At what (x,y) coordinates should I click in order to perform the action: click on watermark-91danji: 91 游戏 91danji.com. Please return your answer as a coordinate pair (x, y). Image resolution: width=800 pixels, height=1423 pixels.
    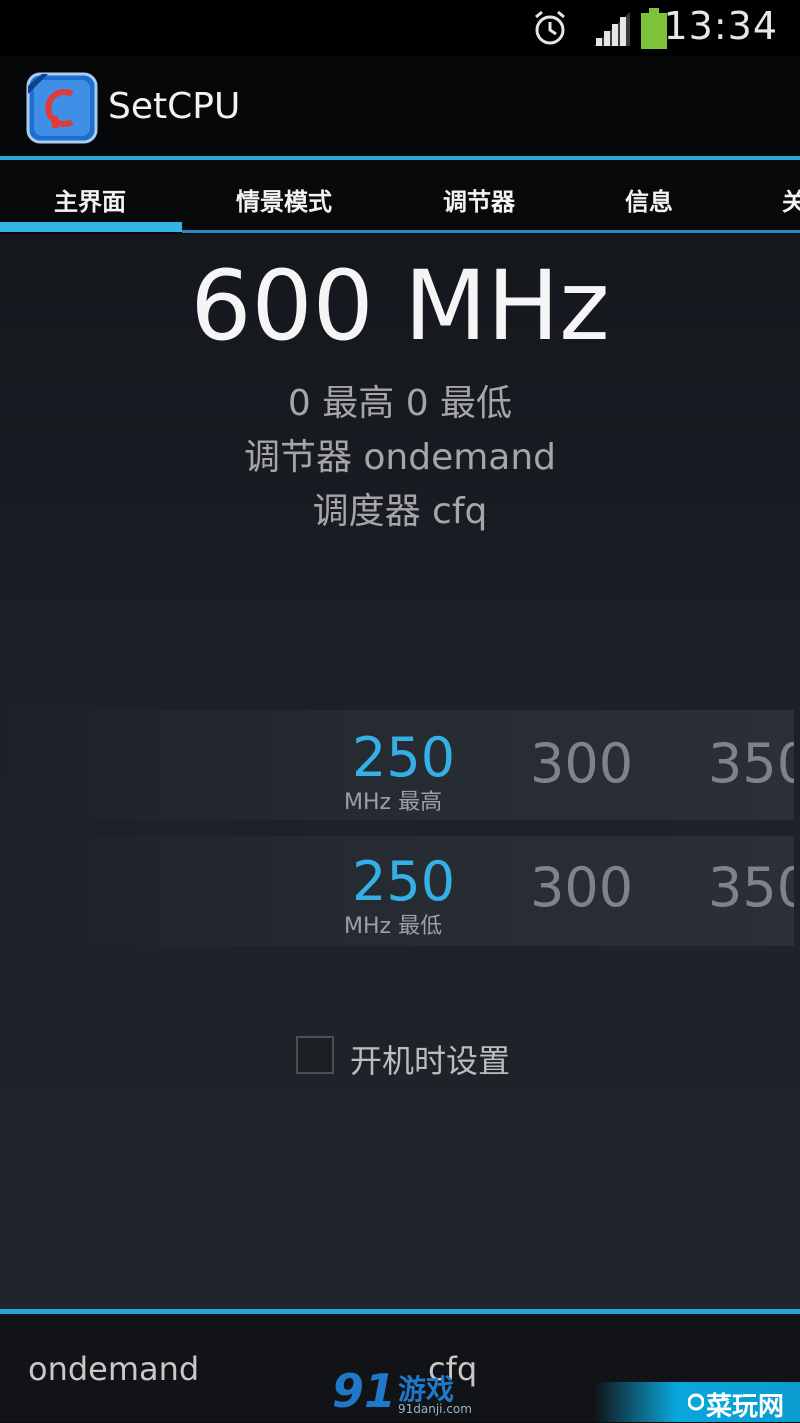
    Looking at the image, I should click on (402, 1392).